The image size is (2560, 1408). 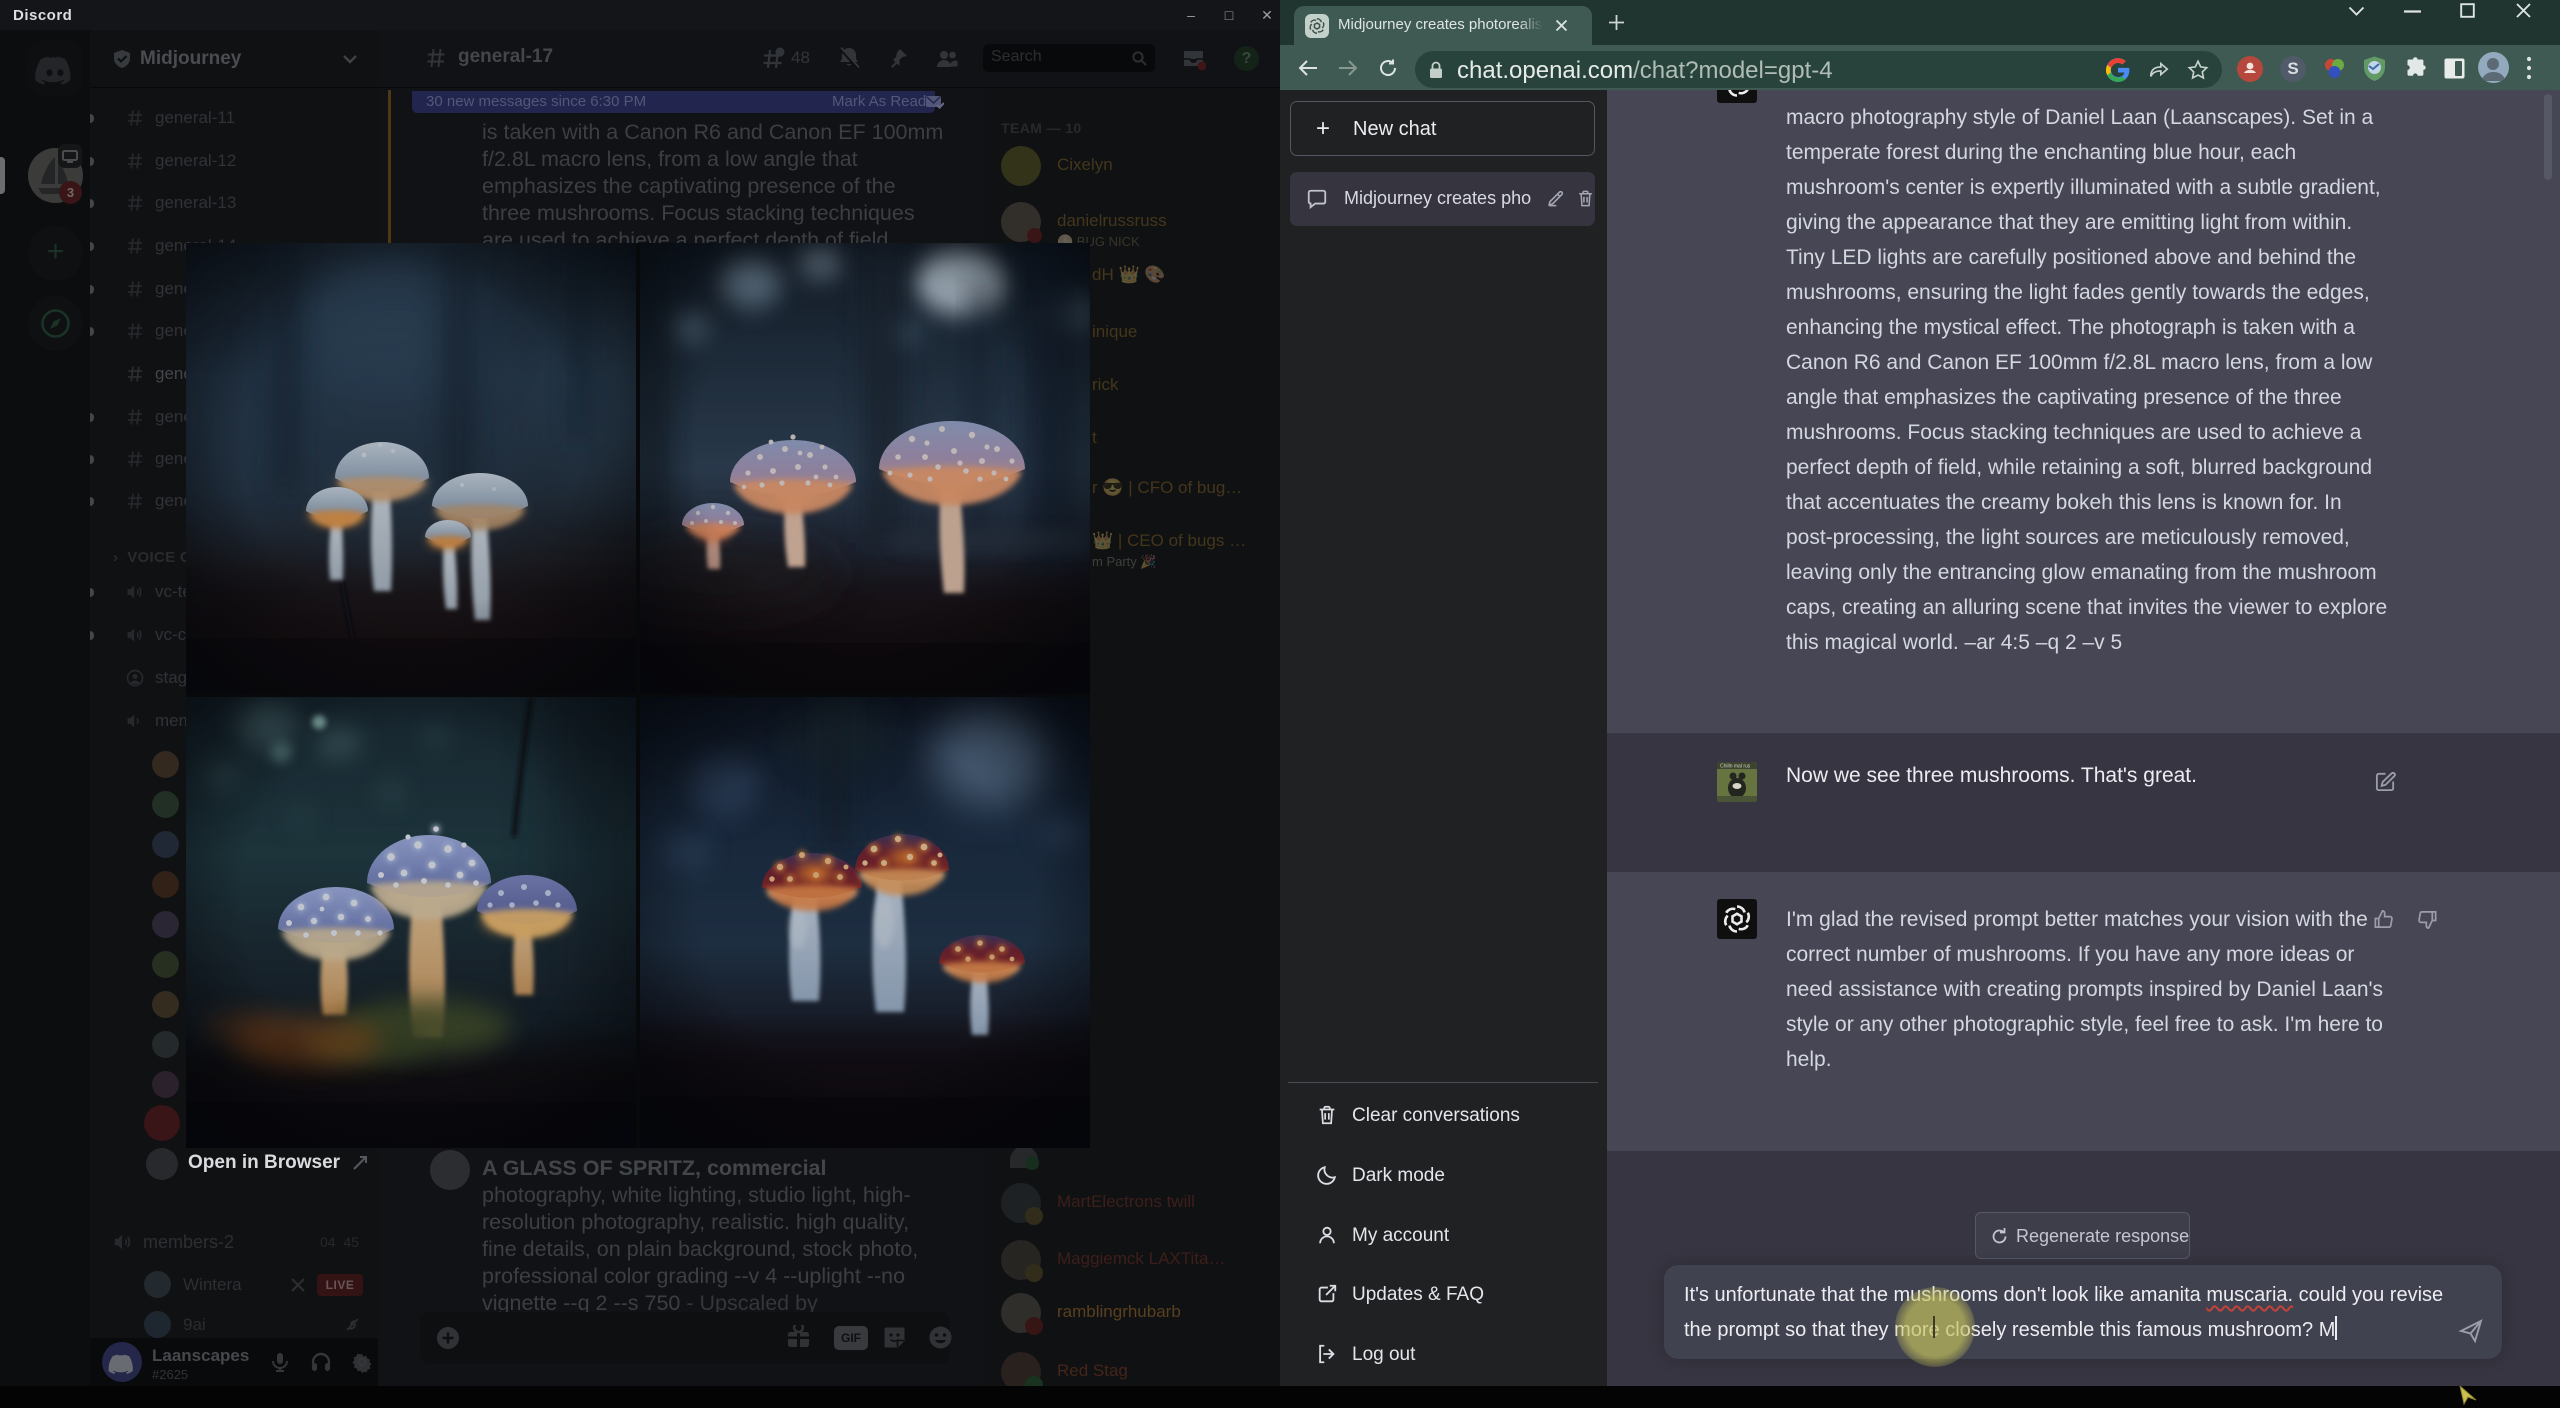 I want to click on svg-text: Chilln mal rus, so click(x=1735, y=767).